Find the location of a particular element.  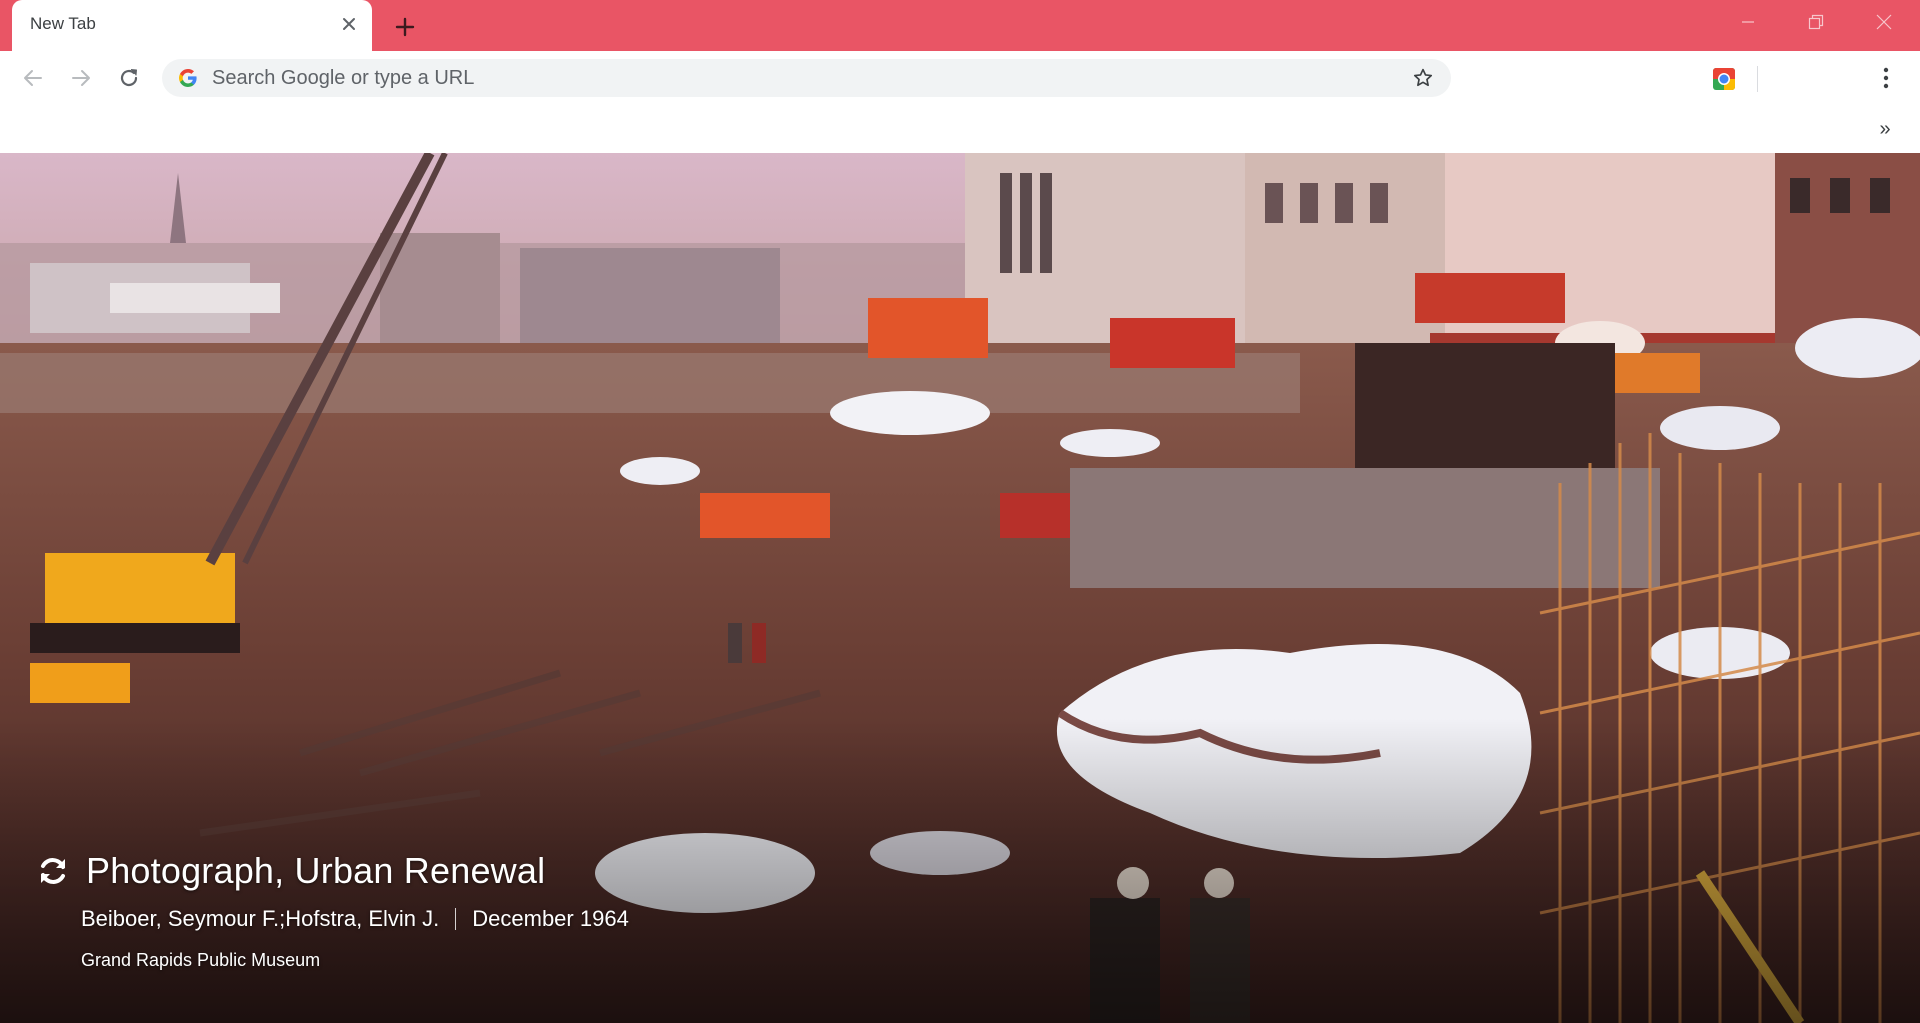

attribution-date: December 1964 is located at coordinates (550, 918).